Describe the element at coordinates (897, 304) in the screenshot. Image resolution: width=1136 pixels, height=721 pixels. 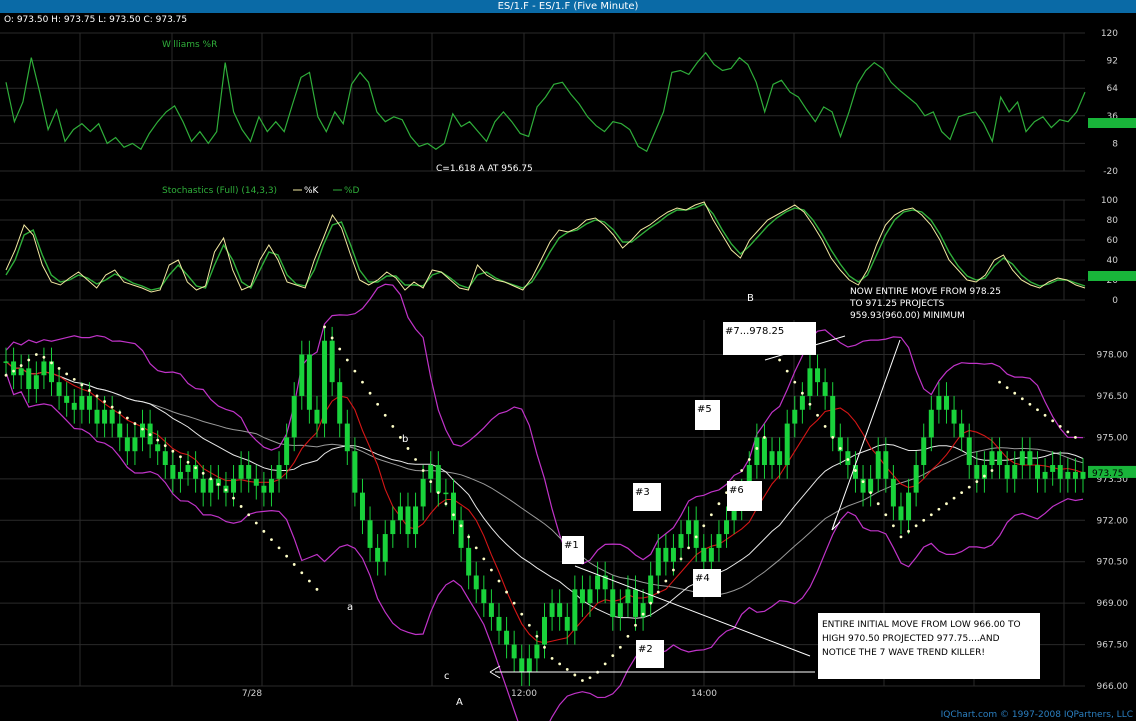
I see `note-top-line: TO 971.25 PROJECTS` at that location.